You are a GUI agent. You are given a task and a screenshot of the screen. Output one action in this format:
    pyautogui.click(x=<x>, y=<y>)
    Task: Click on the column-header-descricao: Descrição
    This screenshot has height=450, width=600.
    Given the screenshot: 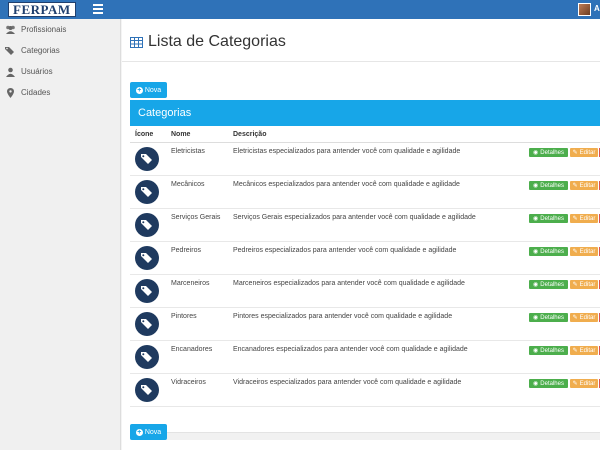 What is the action you would take?
    pyautogui.click(x=250, y=134)
    